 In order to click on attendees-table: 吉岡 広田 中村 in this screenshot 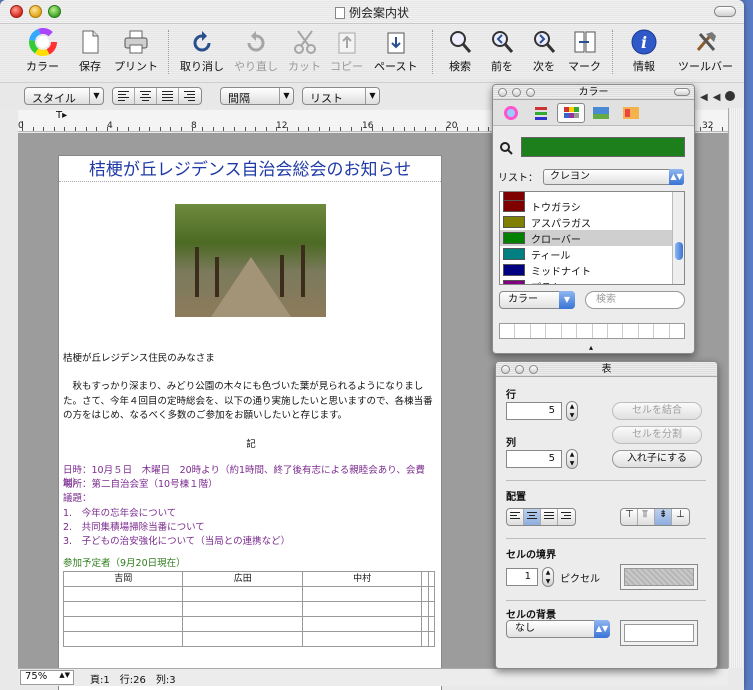, I will do `click(249, 609)`.